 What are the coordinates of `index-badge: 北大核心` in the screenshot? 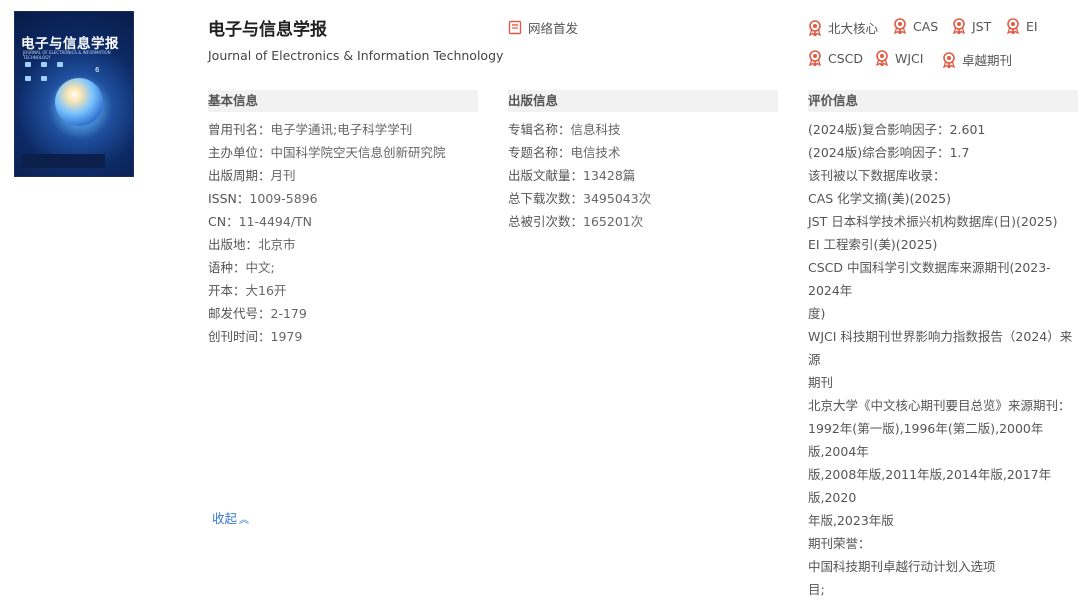 It's located at (843, 27).